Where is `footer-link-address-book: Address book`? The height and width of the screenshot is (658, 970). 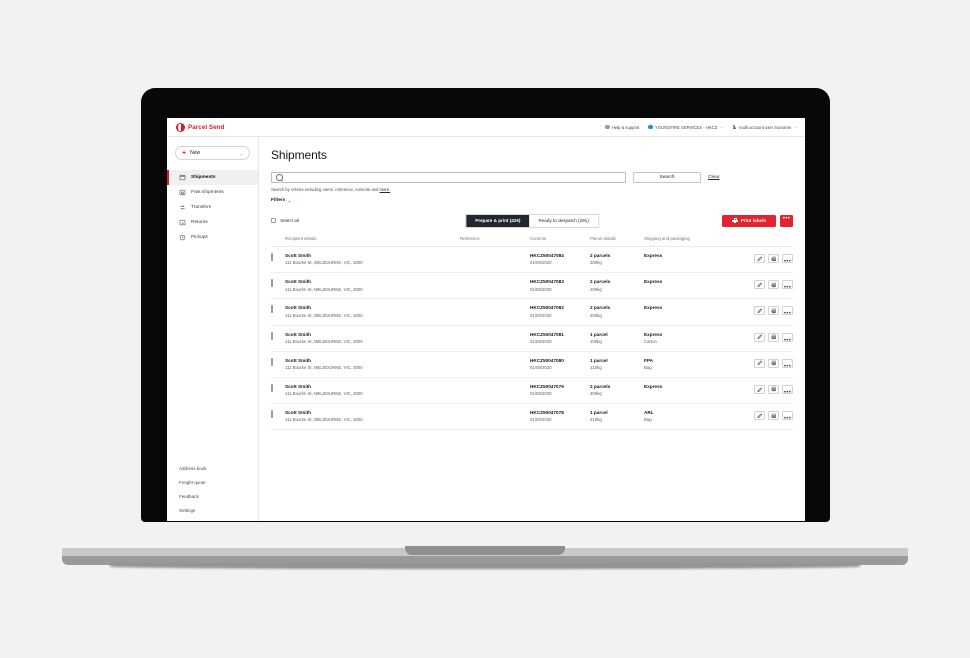
footer-link-address-book: Address book is located at coordinates (218, 468).